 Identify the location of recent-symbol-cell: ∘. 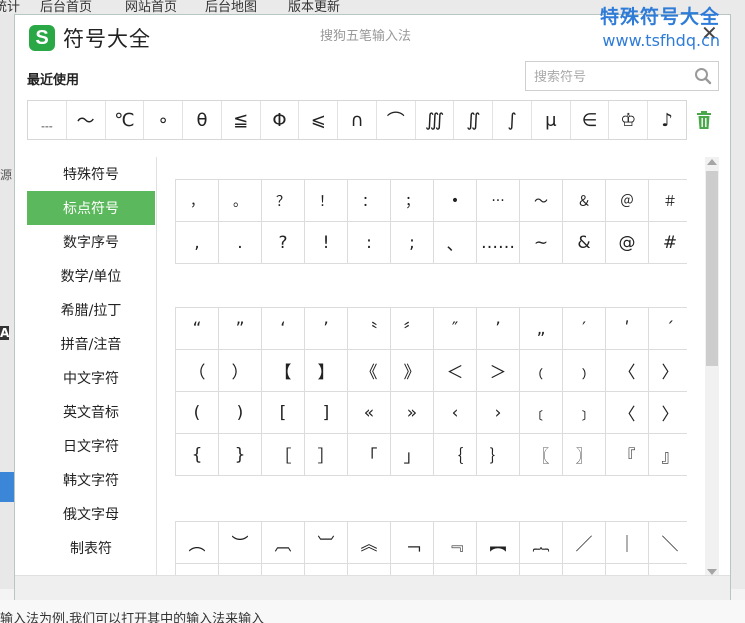
(164, 120).